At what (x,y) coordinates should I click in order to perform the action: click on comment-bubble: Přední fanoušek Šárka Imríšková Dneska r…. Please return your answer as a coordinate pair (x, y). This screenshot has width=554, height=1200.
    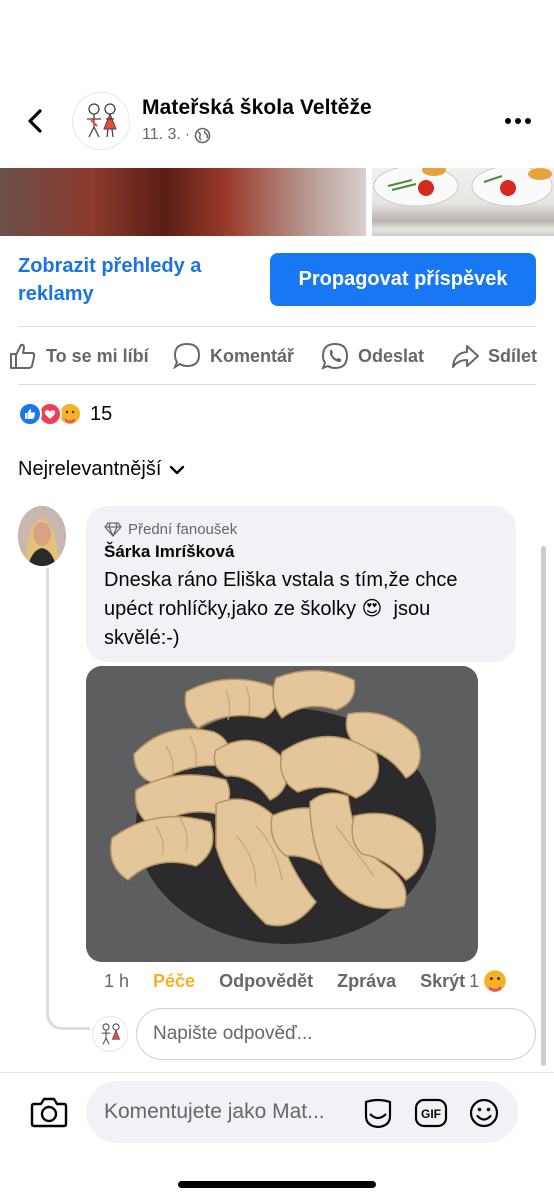
    Looking at the image, I should click on (301, 584).